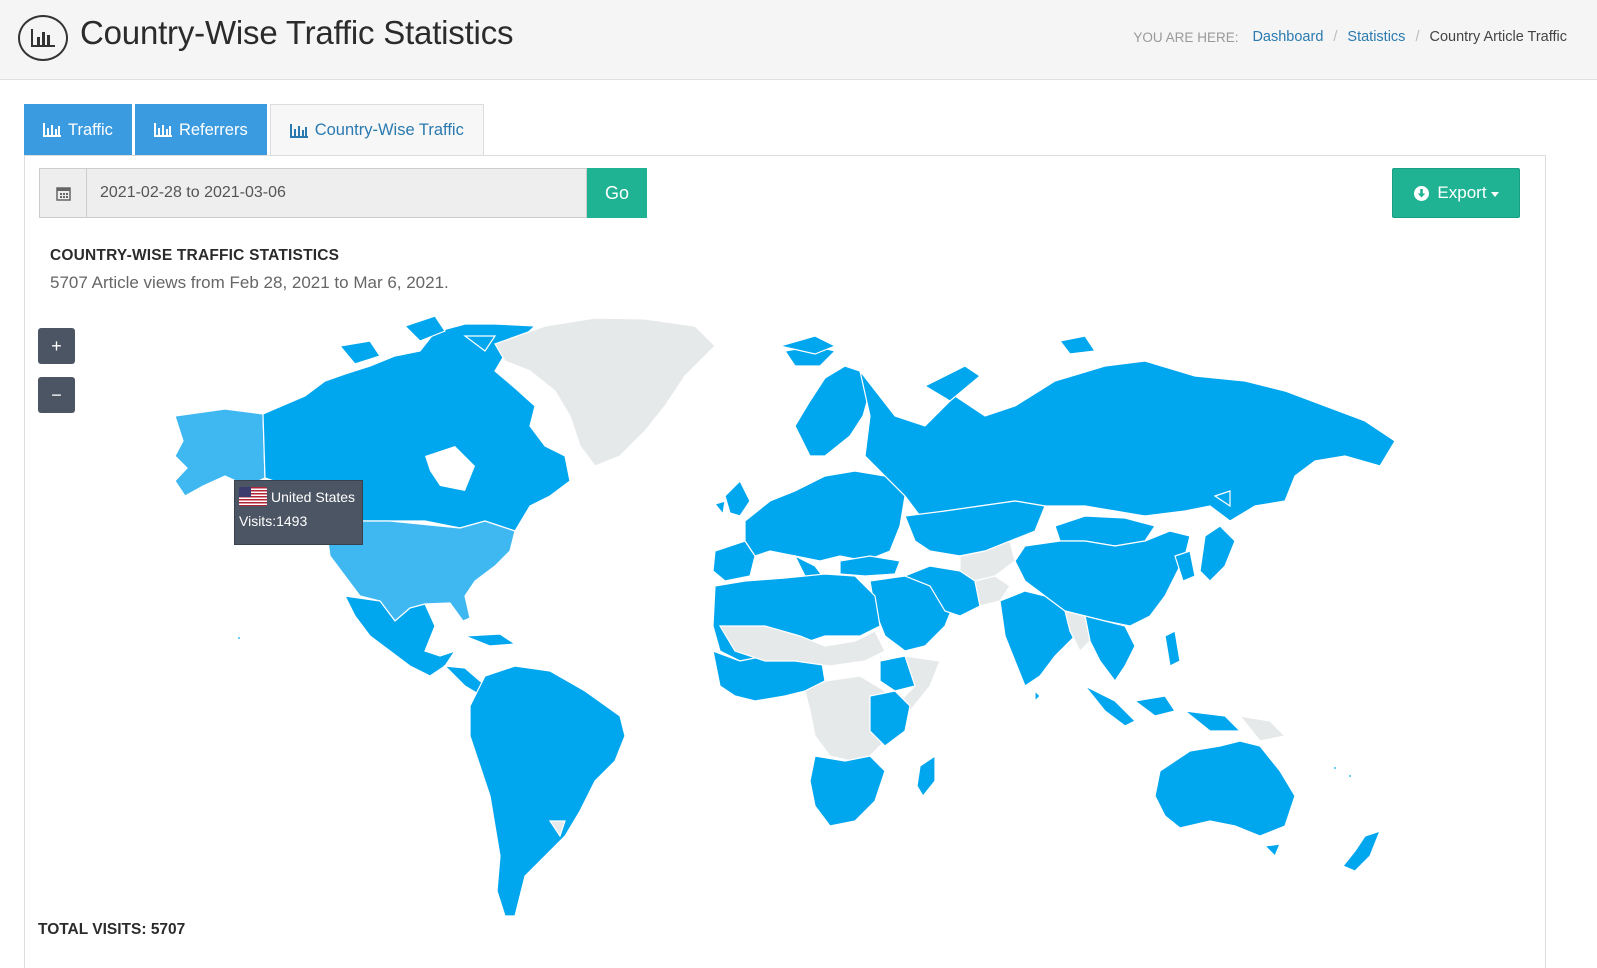  I want to click on tab-label: Country-Wise Traffic, so click(389, 130).